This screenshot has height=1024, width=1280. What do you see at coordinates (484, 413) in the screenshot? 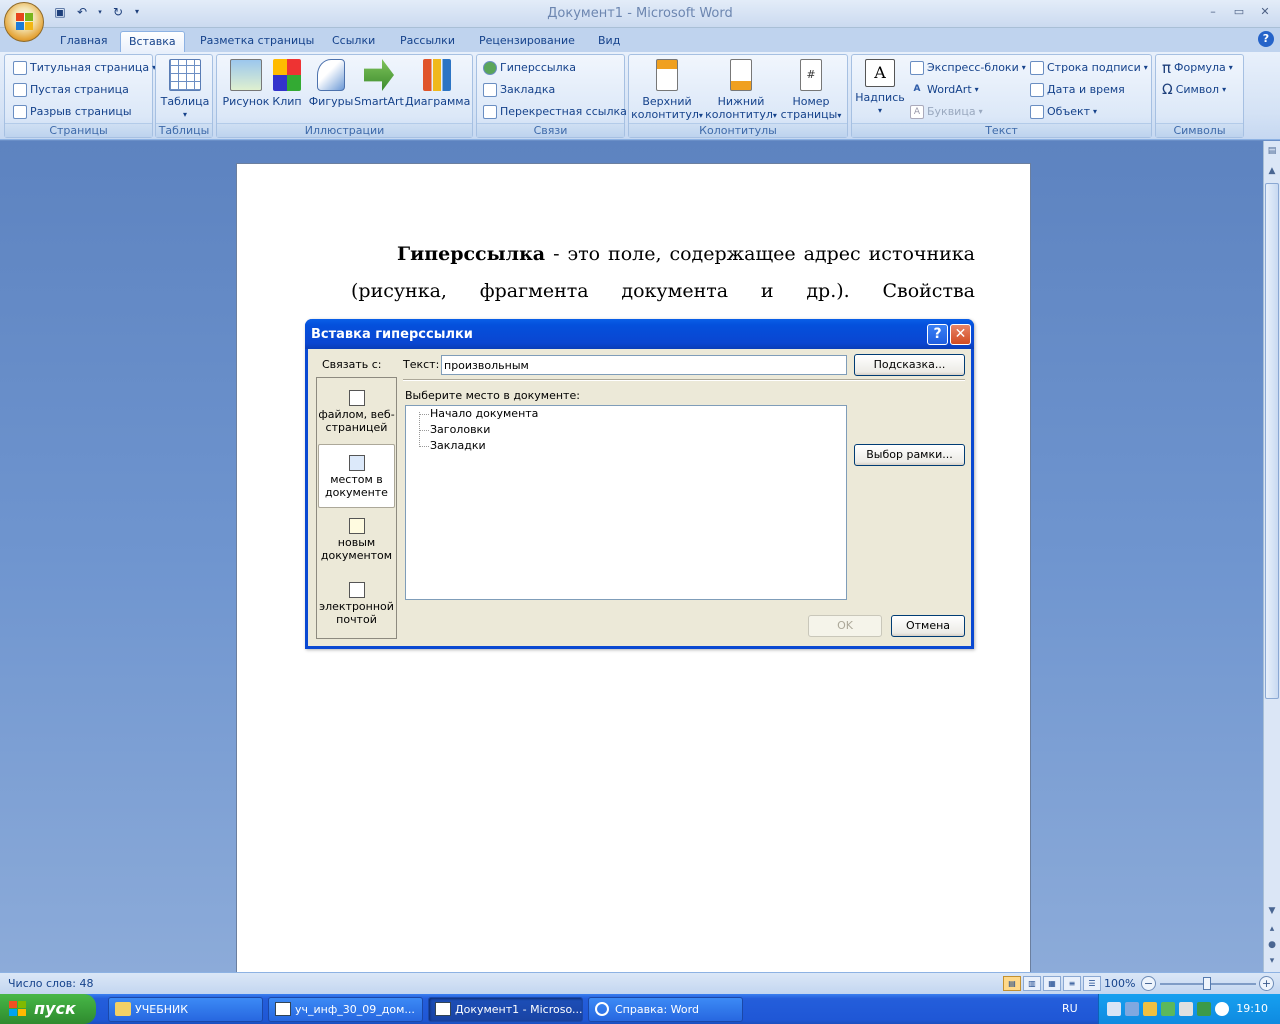
I see `tree-item-top: Начало документа` at bounding box center [484, 413].